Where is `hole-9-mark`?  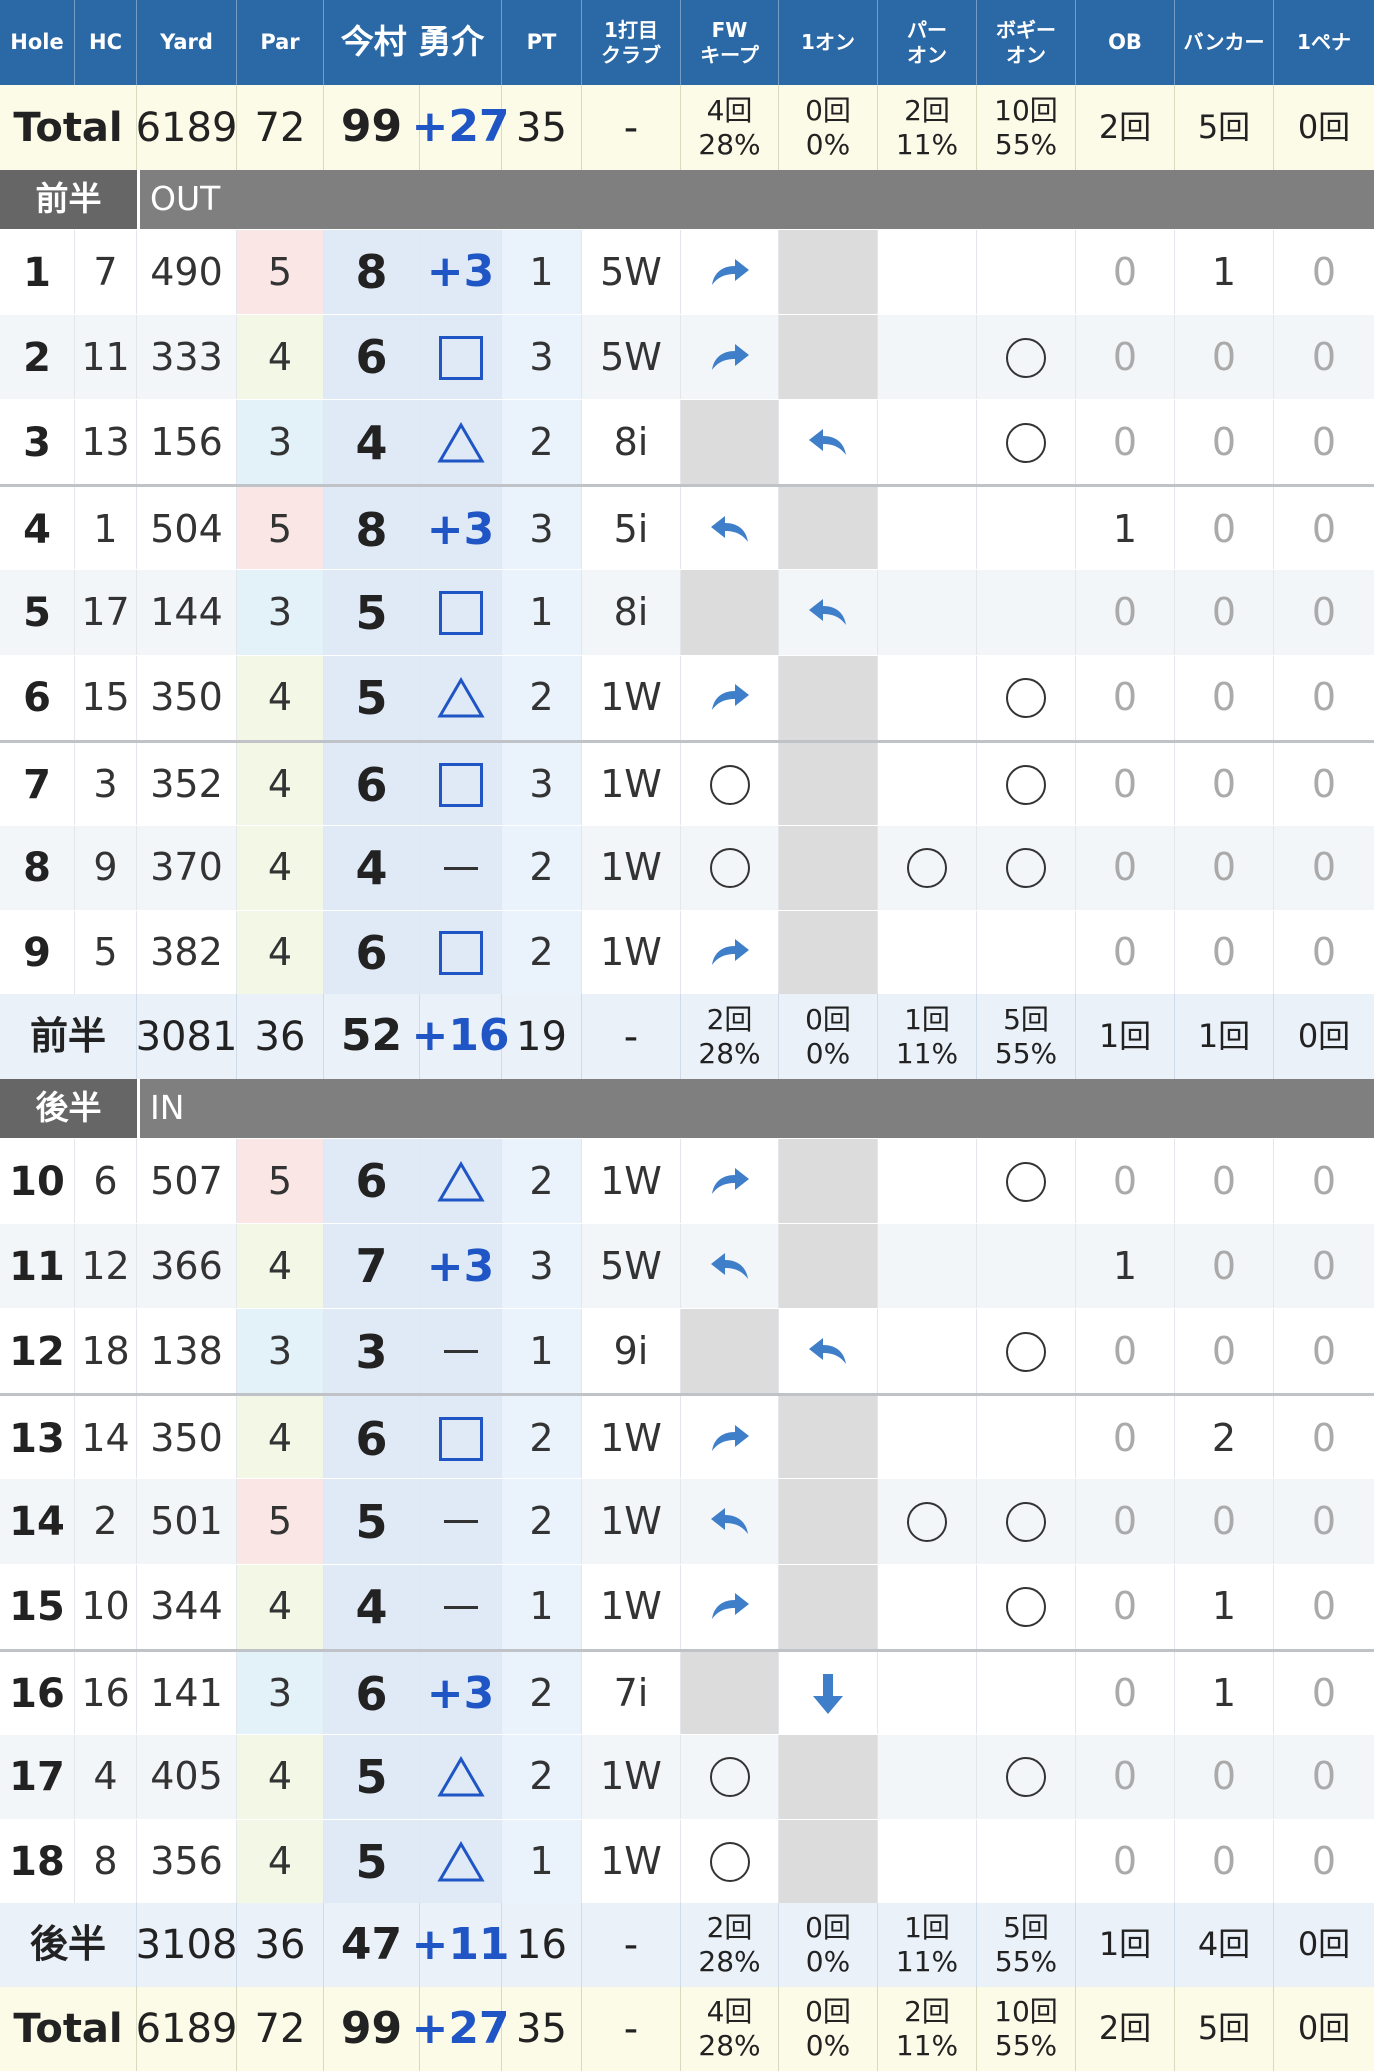 hole-9-mark is located at coordinates (461, 953).